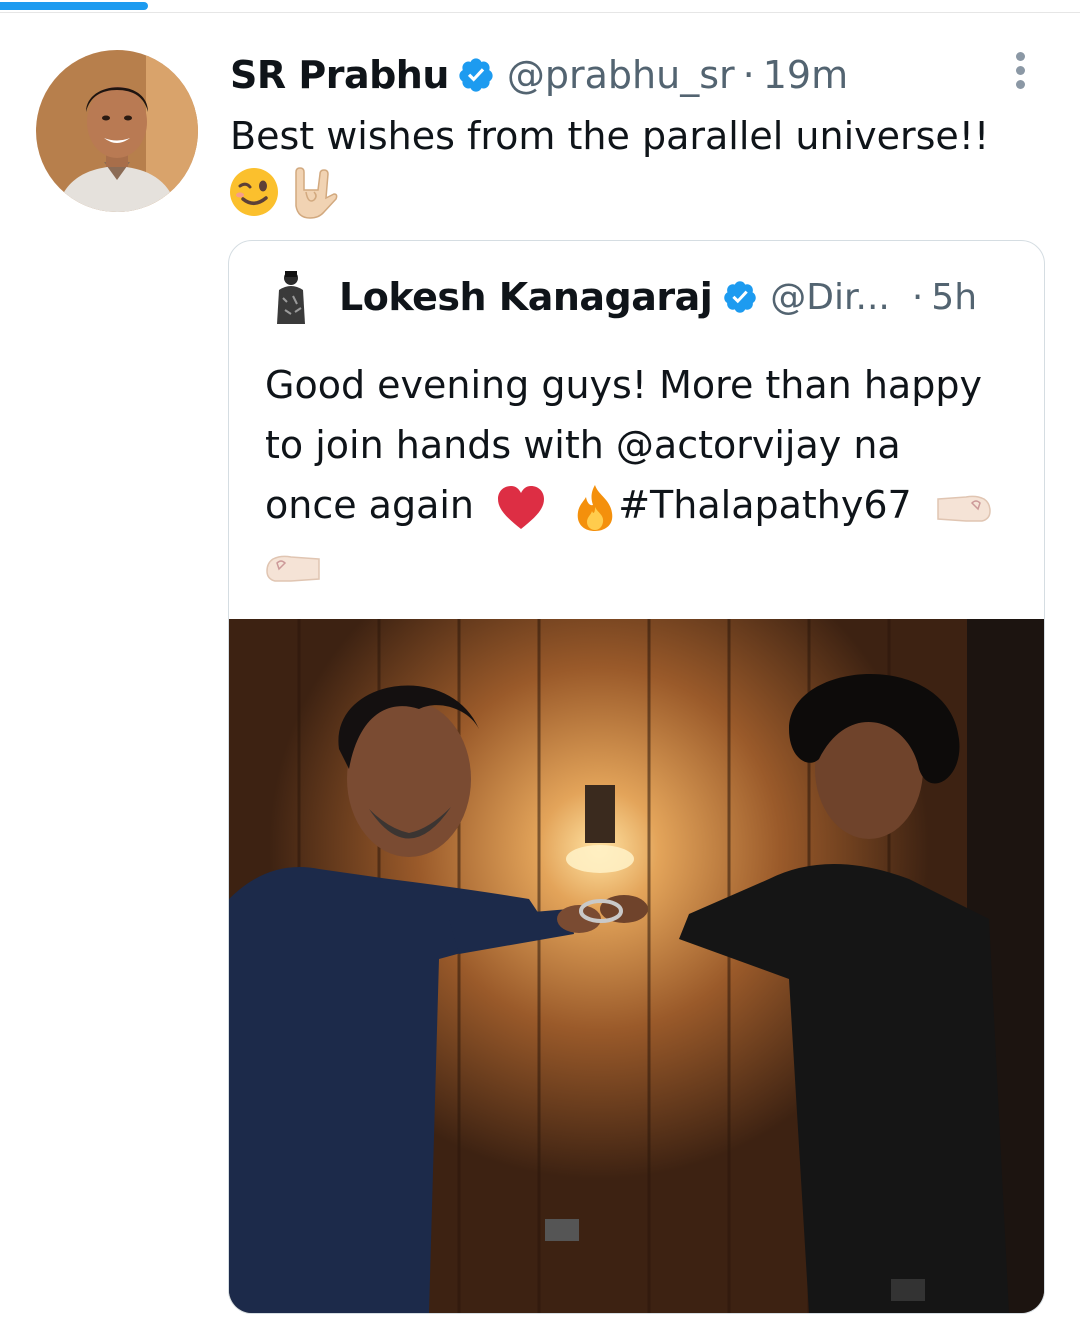  Describe the element at coordinates (526, 297) in the screenshot. I see `quoted-author-display-name: Lokesh Kanagaraj` at that location.